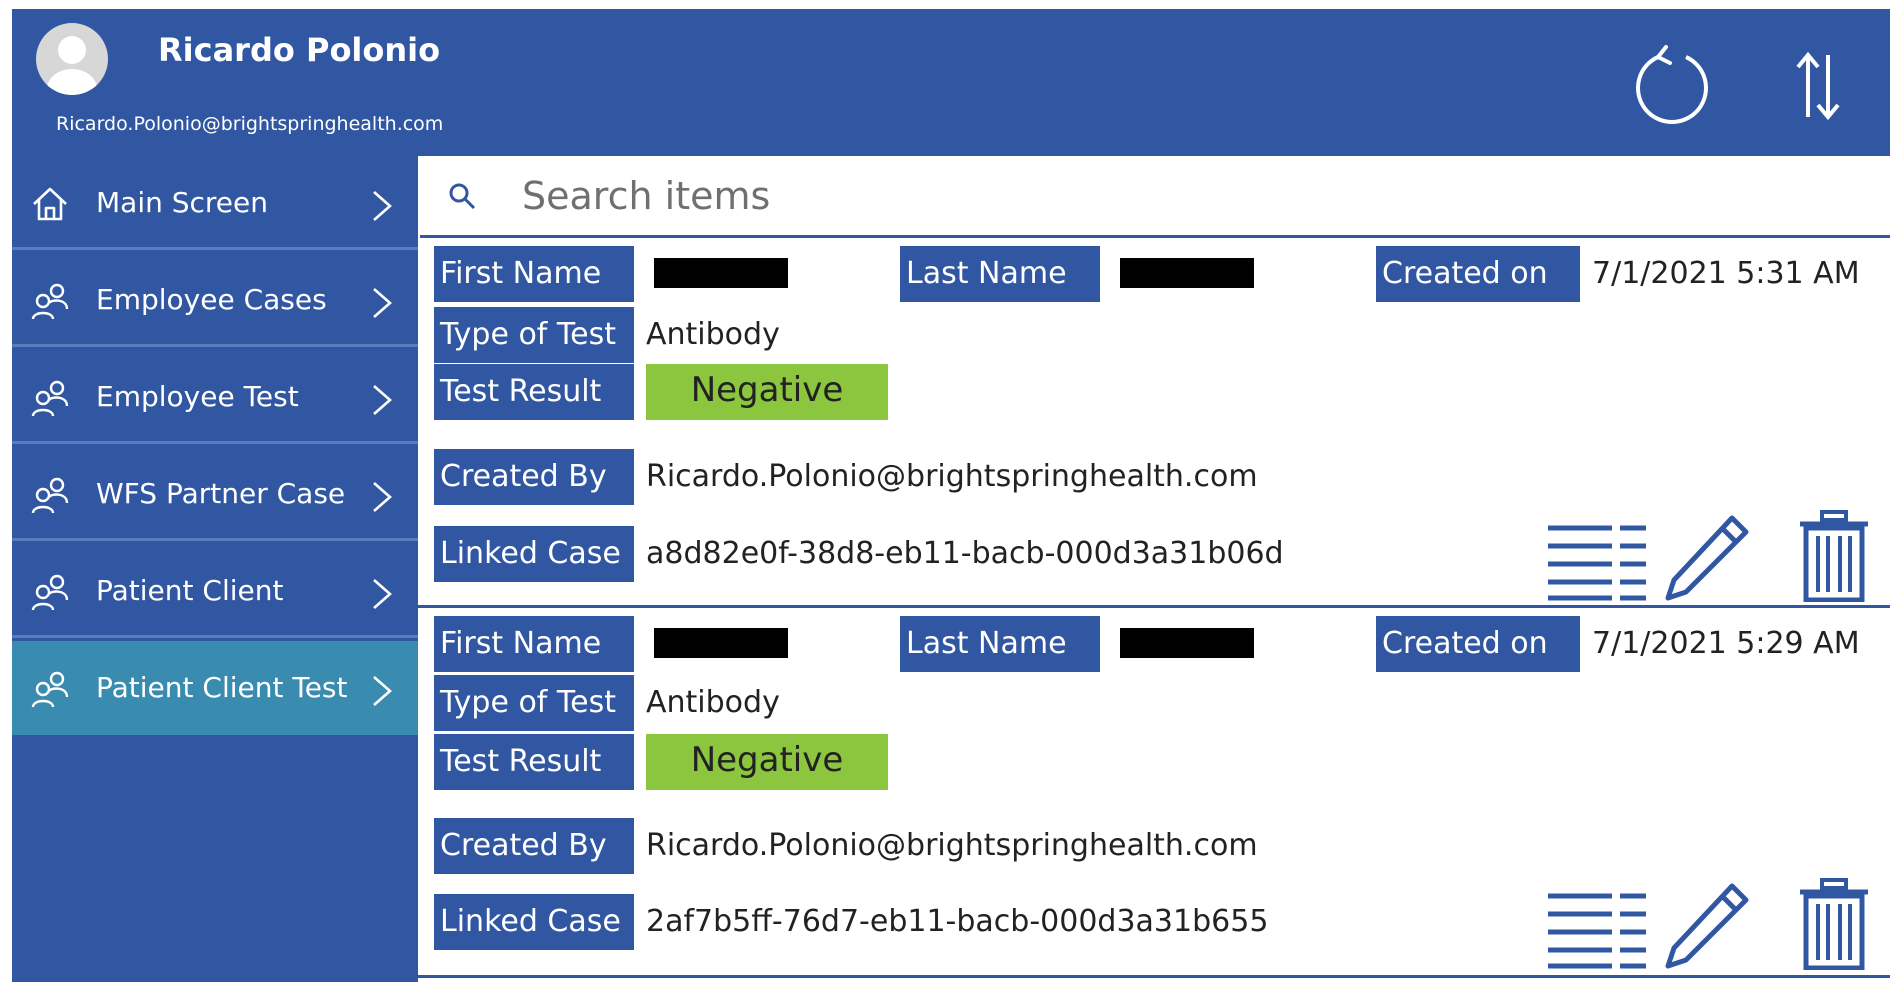  Describe the element at coordinates (1726, 273) in the screenshot. I see `created-on-value: 7/1/2021 5:31 AM` at that location.